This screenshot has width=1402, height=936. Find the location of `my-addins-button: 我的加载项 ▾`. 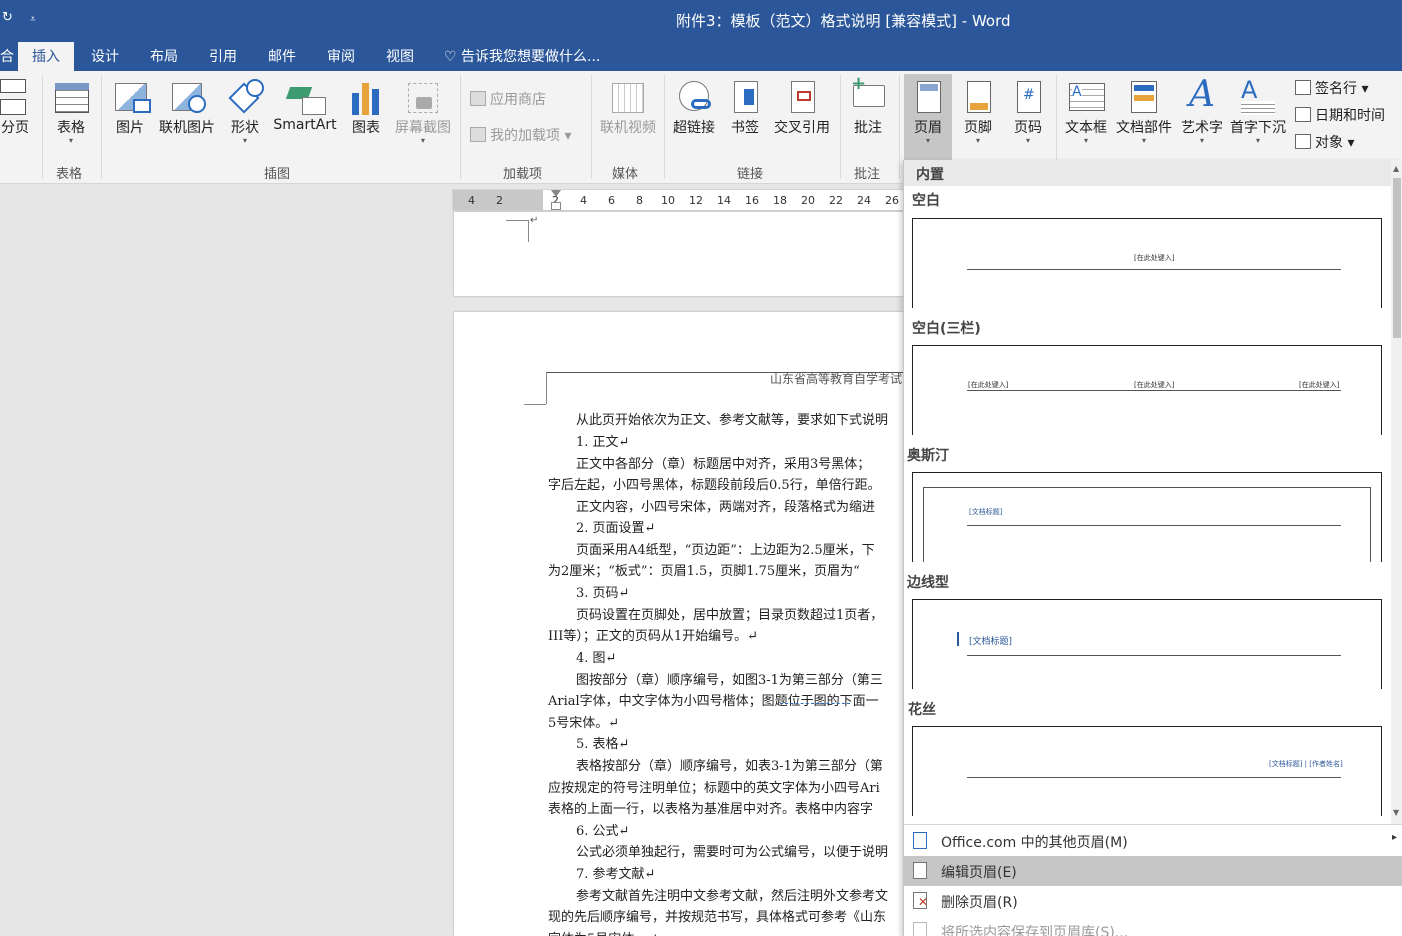

my-addins-button: 我的加载项 ▾ is located at coordinates (520, 135).